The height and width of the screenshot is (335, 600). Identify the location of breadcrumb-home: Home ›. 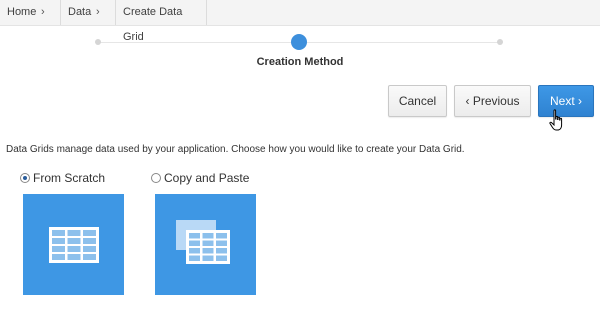
(30, 12).